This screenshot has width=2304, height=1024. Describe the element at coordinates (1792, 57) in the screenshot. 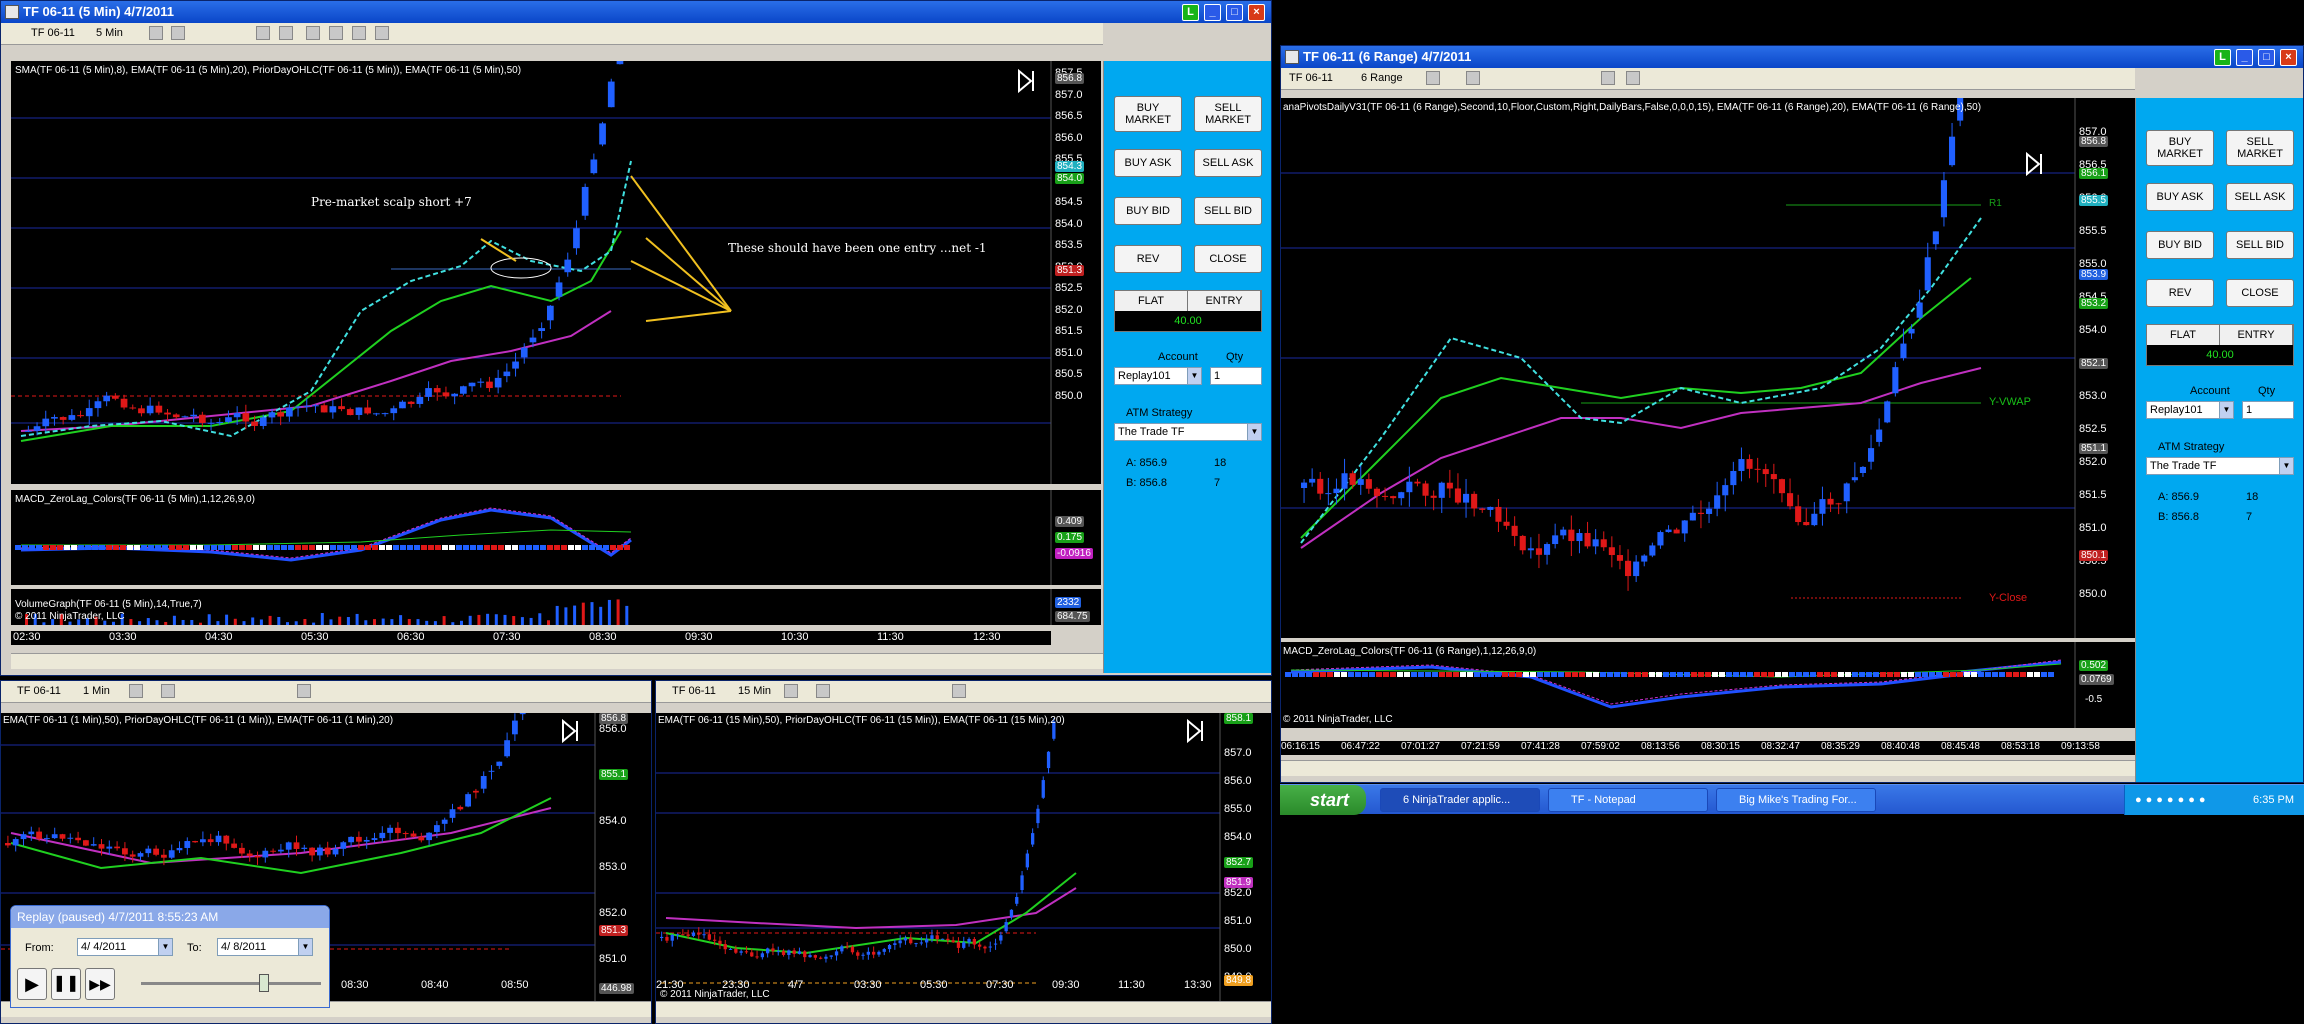

I see `range-window-titlebar: TF 06-11 (6 Range) 4/7/2011 L _ □ ×` at that location.